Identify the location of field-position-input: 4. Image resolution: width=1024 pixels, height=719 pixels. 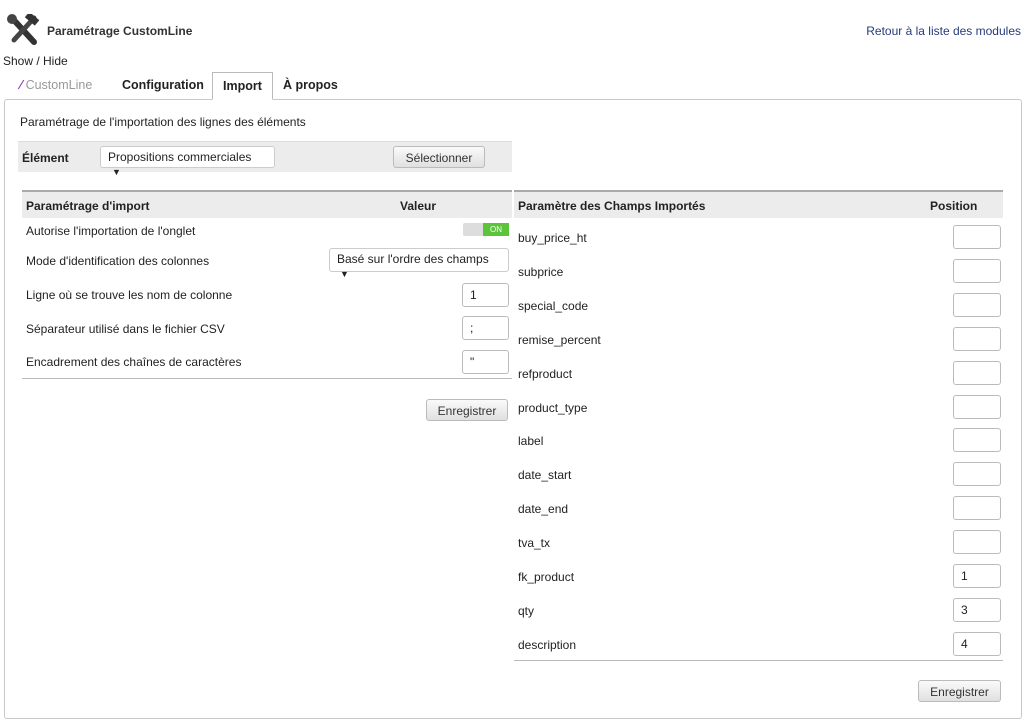
(977, 643).